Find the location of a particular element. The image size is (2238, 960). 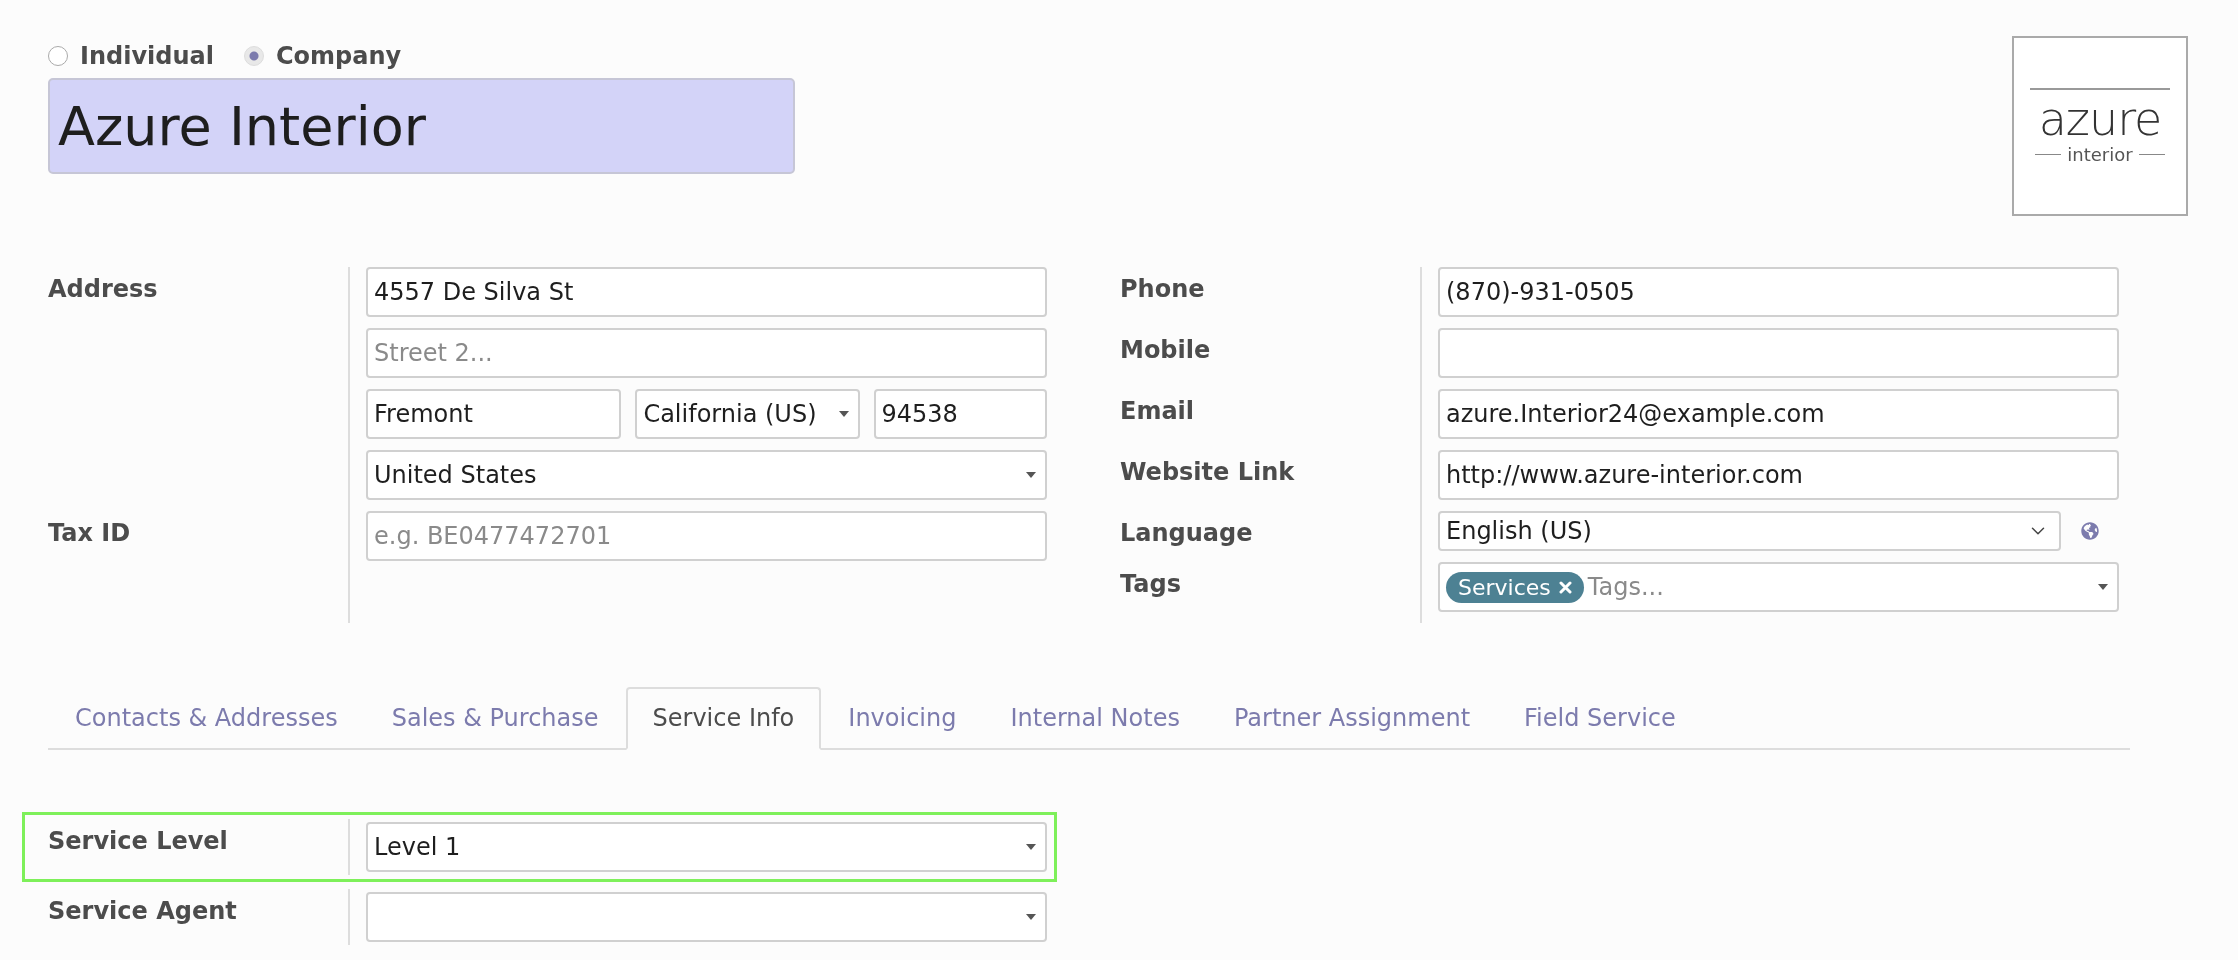

tag-chip: Services is located at coordinates (1515, 587).